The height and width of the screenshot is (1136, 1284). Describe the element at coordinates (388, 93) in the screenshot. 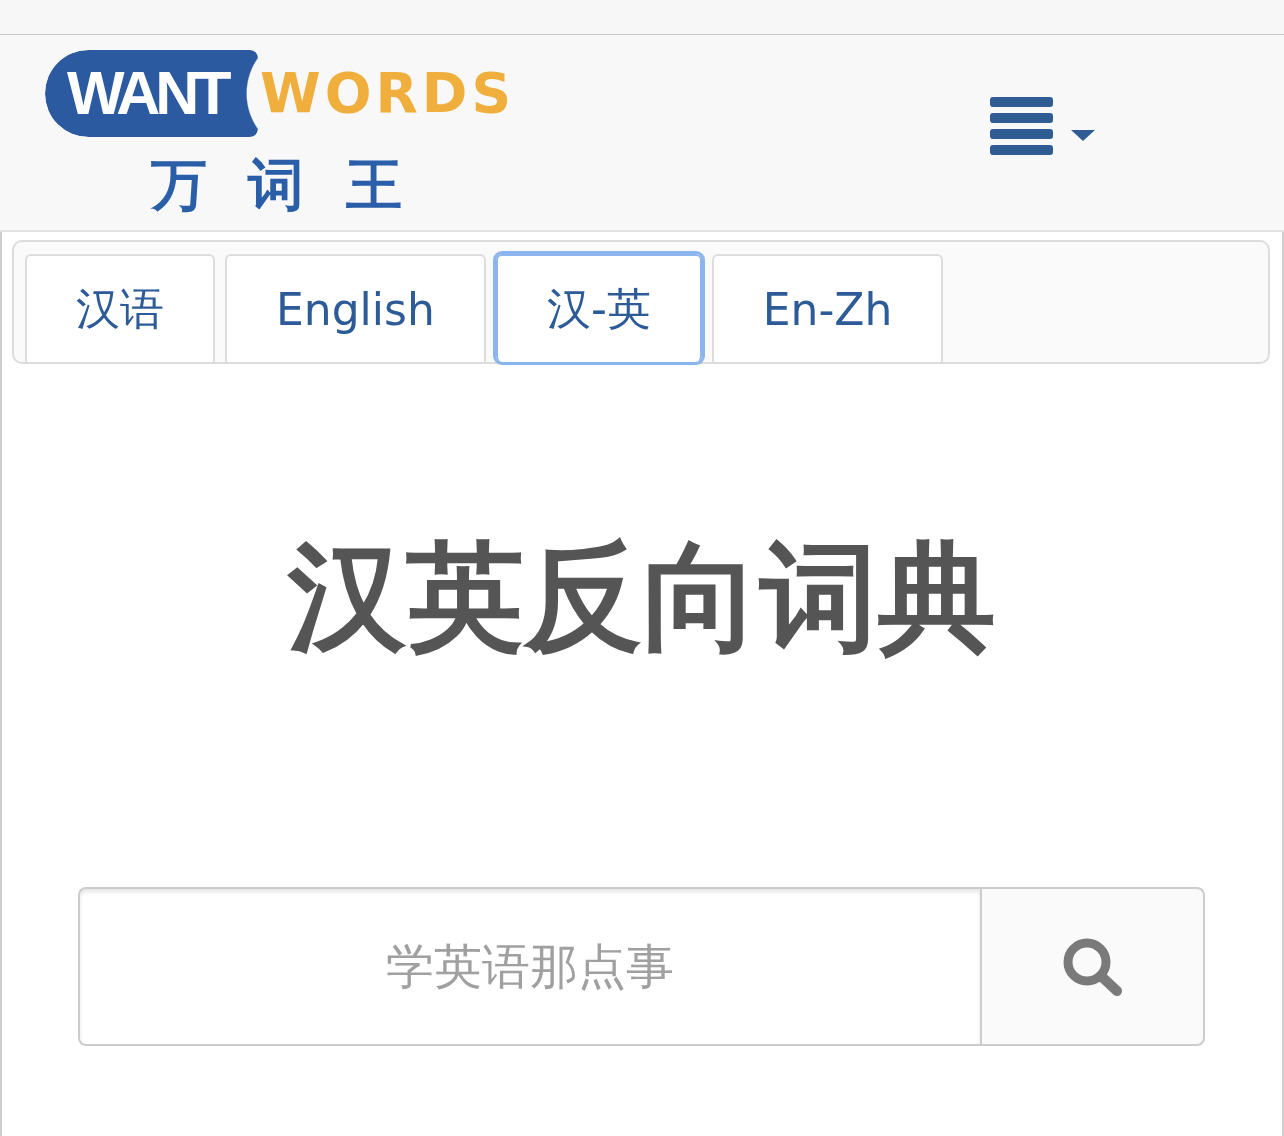

I see `logo-wordmark: WORDS` at that location.